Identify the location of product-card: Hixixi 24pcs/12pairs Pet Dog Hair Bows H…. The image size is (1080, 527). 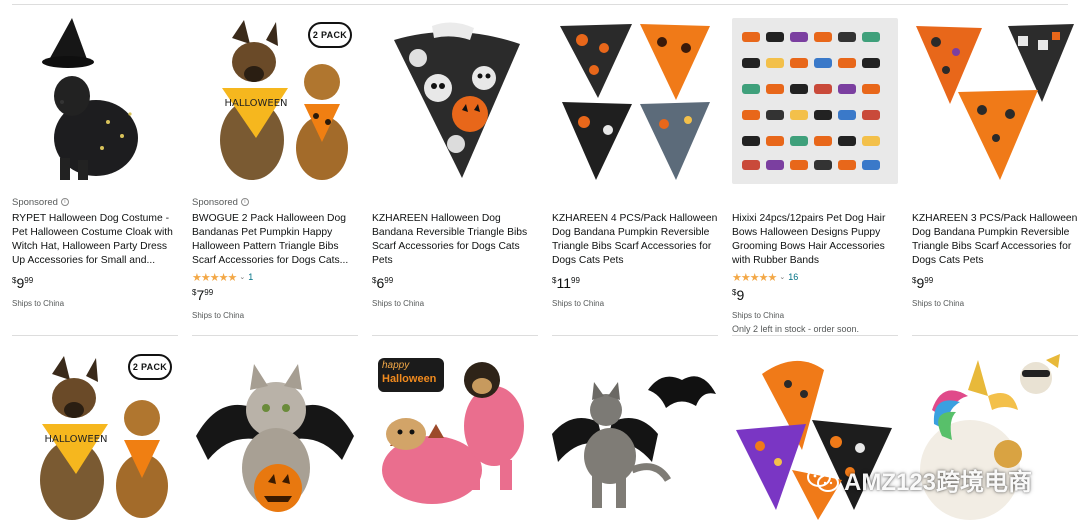
(815, 177).